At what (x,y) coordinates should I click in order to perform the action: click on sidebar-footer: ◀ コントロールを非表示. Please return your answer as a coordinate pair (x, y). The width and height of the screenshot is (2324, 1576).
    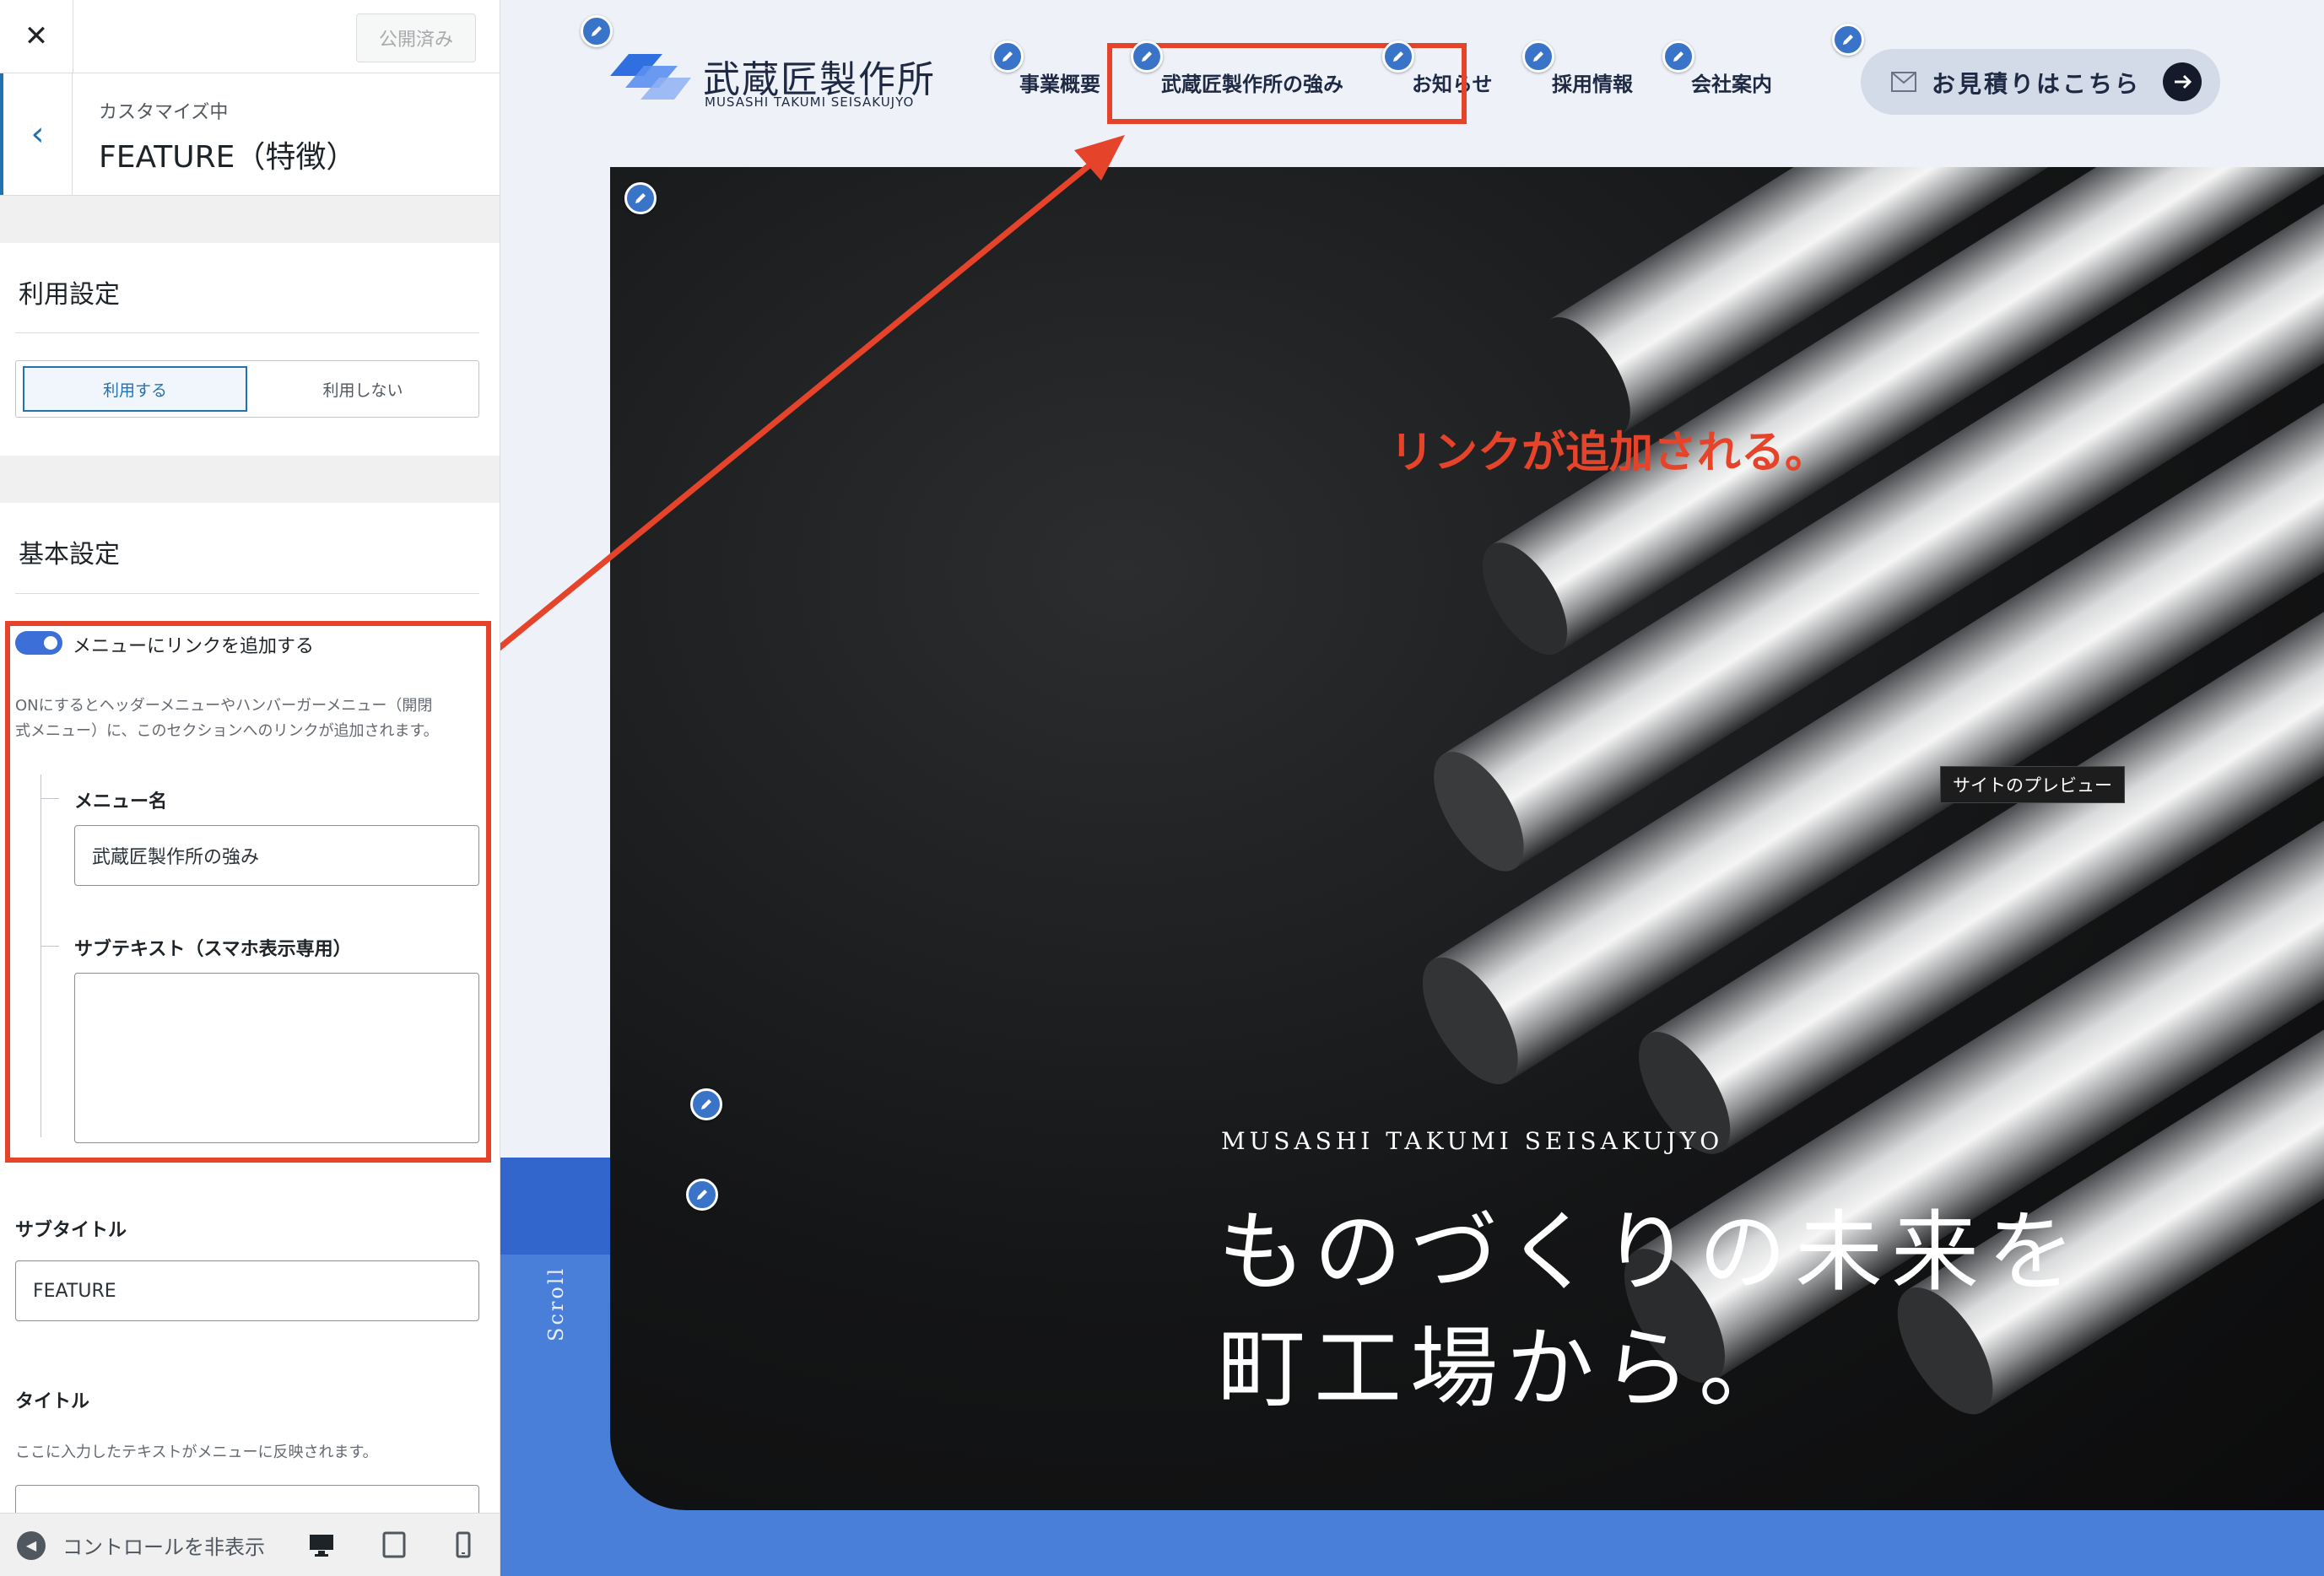
    Looking at the image, I should click on (250, 1544).